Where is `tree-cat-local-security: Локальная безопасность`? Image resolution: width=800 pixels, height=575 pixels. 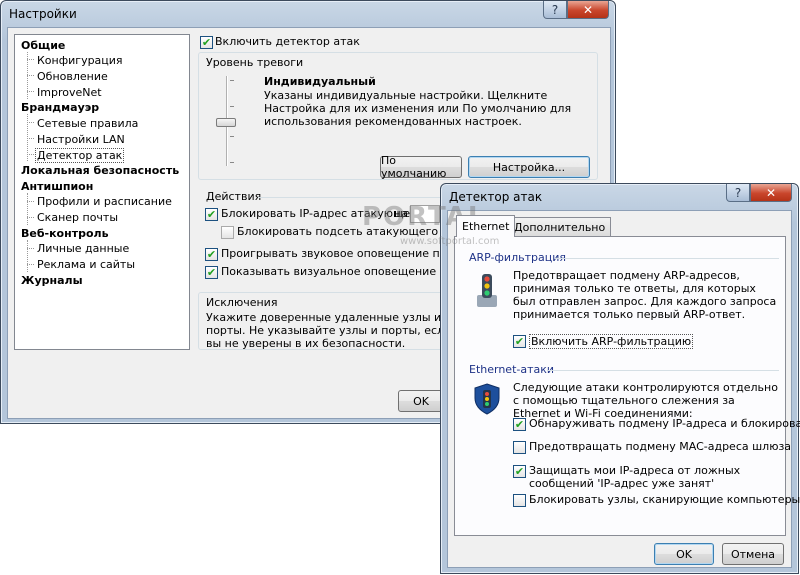 tree-cat-local-security: Локальная безопасность is located at coordinates (100, 170).